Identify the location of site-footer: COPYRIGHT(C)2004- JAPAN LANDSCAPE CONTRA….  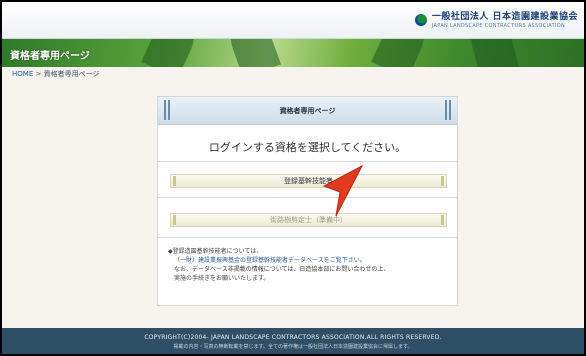
(293, 341).